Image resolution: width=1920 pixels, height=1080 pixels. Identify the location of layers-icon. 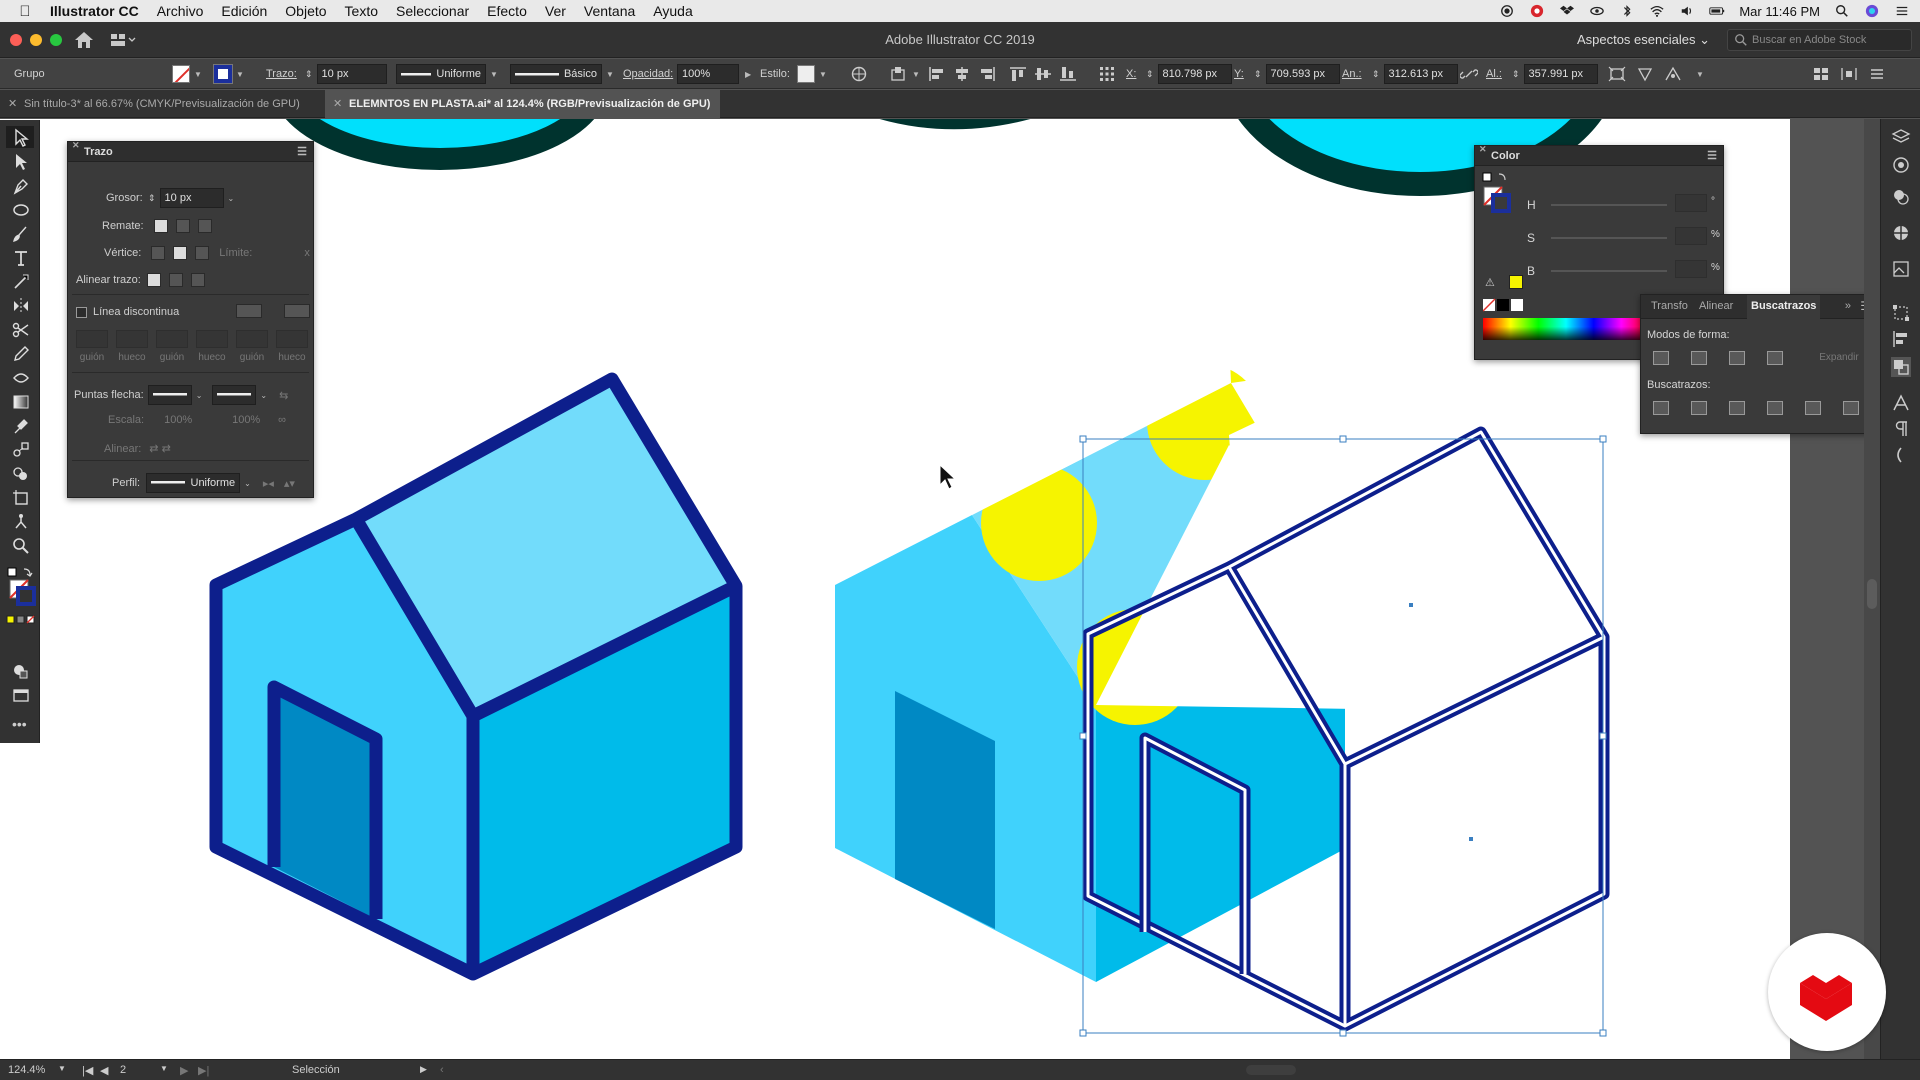
(1901, 137).